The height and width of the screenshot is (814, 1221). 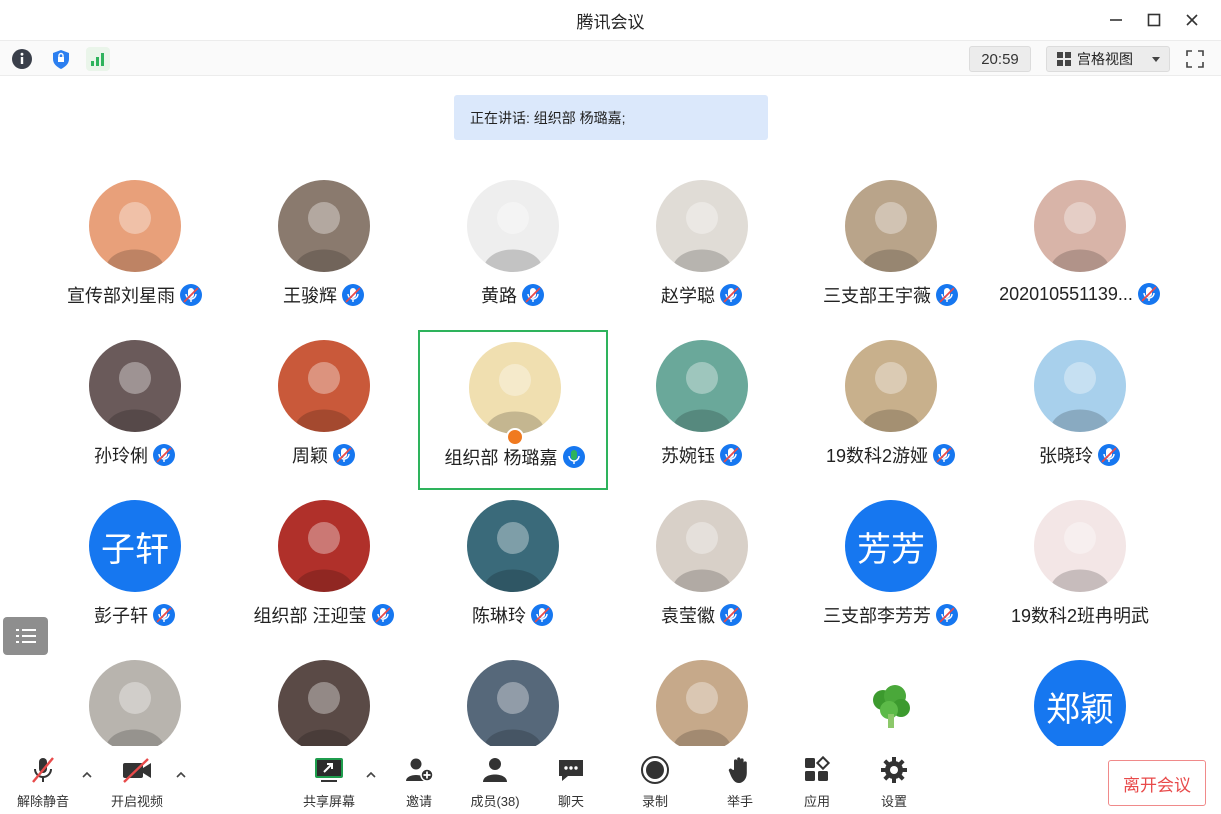 I want to click on participant-name: 袁莹徽, so click(x=688, y=616).